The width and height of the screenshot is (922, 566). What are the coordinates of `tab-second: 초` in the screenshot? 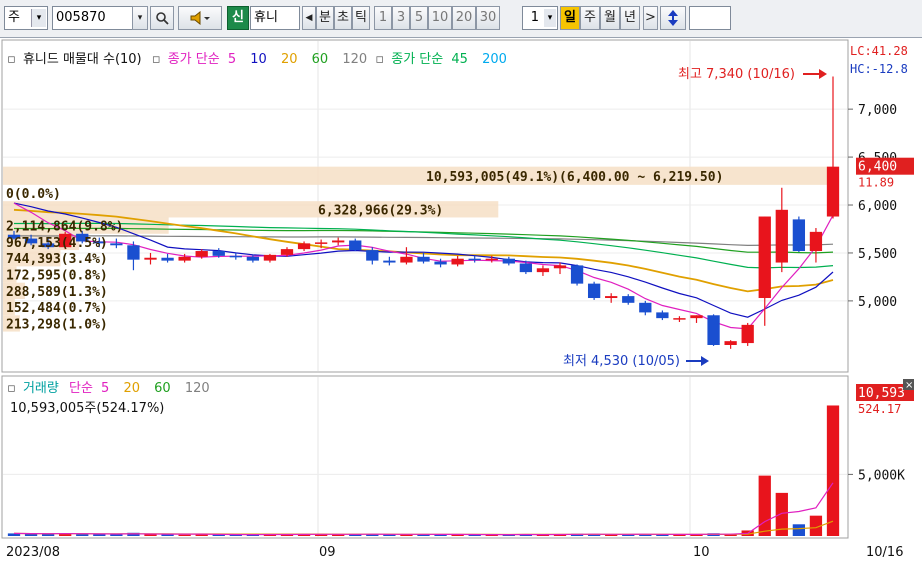 It's located at (343, 18).